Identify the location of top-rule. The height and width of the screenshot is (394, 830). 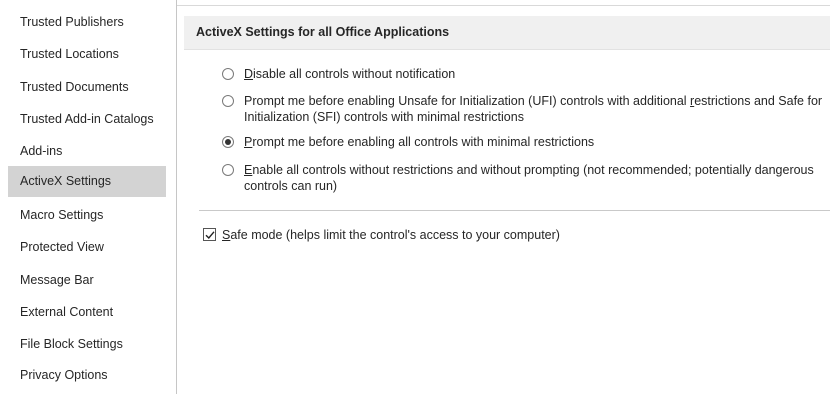
(503, 5).